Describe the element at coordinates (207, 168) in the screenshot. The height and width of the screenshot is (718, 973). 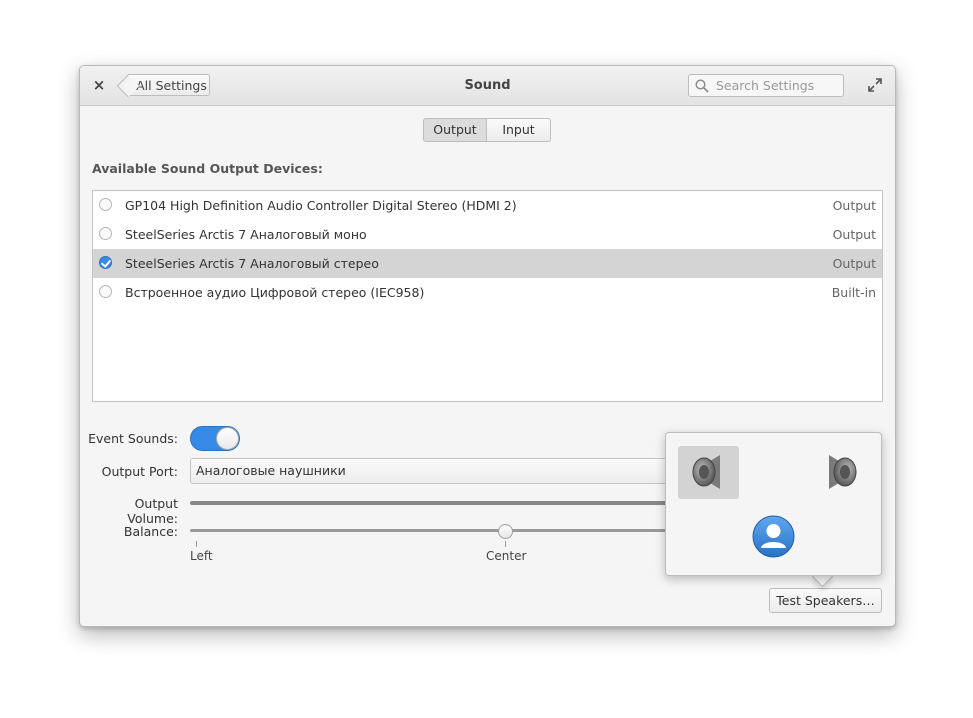
I see `devices-heading: Available Sound Output Devices:` at that location.